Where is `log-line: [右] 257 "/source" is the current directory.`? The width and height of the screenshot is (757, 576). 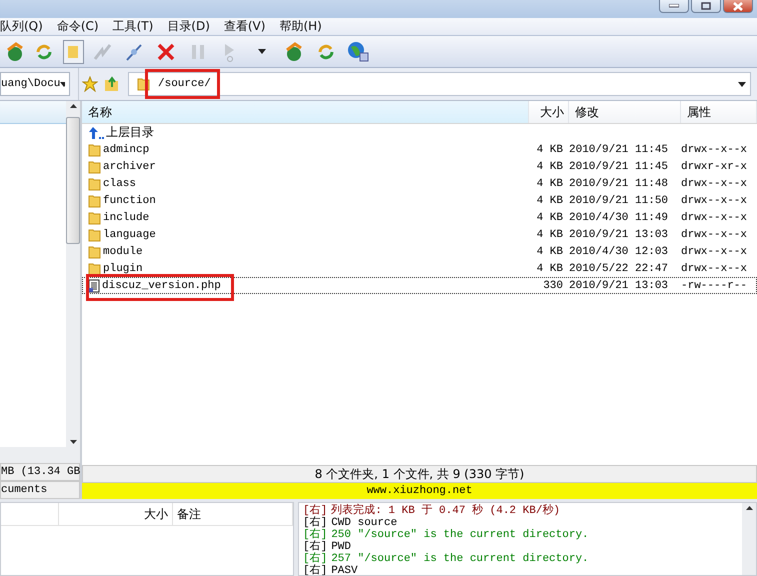
log-line: [右] 257 "/source" is the current directory. is located at coordinates (446, 559).